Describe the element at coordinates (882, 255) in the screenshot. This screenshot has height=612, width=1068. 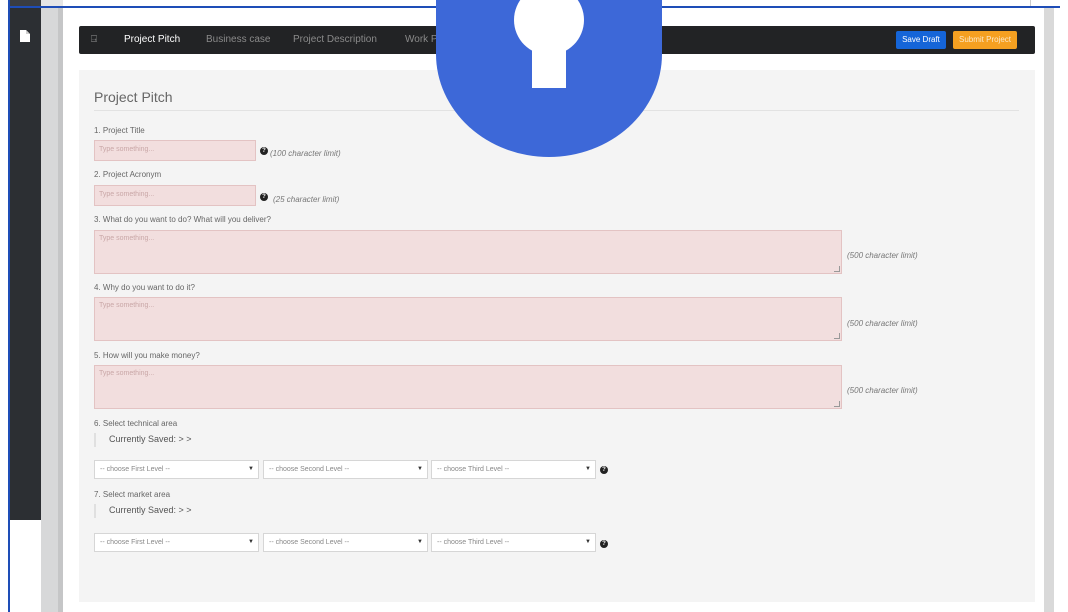
I see `deliver-limit: (500 character limit)` at that location.